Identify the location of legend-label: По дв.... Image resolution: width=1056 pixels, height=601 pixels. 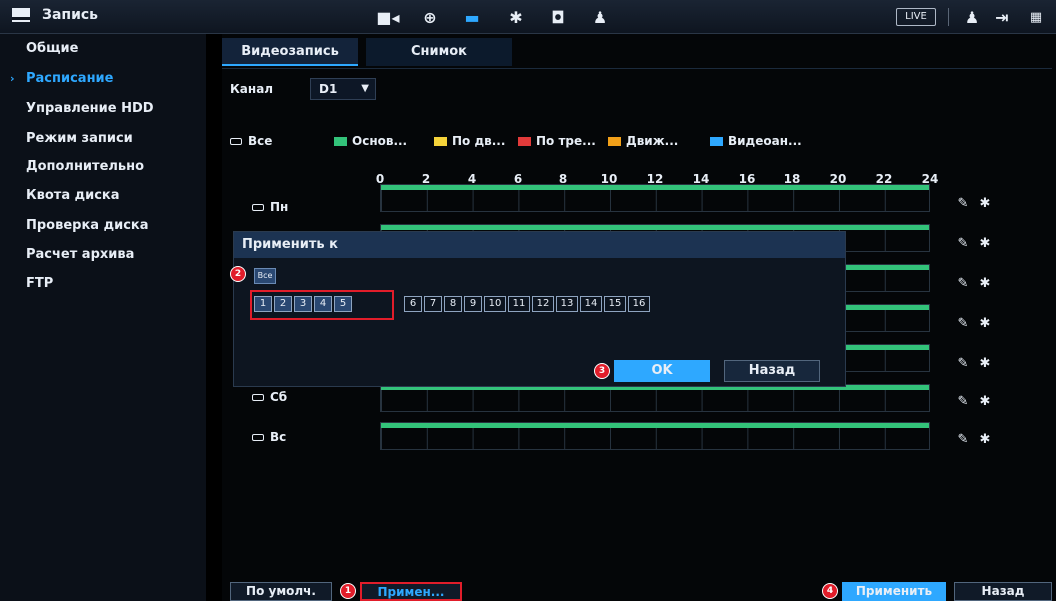
(479, 141).